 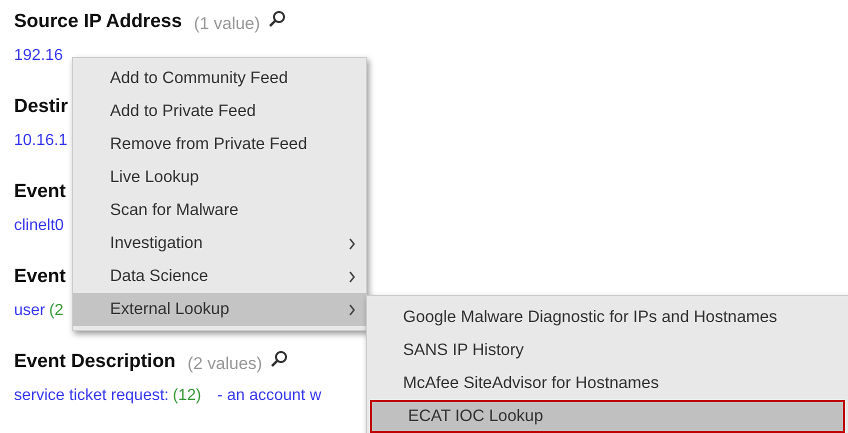 I want to click on menu-item: Live Lookup, so click(x=219, y=177).